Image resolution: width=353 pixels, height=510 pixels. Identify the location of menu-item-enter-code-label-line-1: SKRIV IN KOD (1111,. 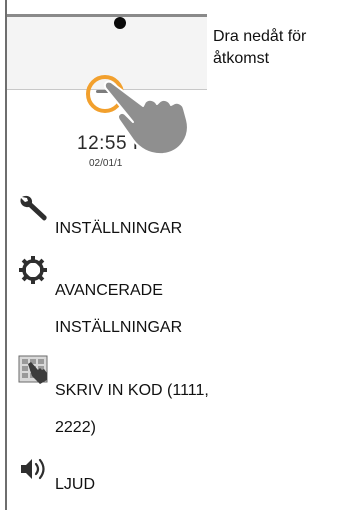
(132, 390).